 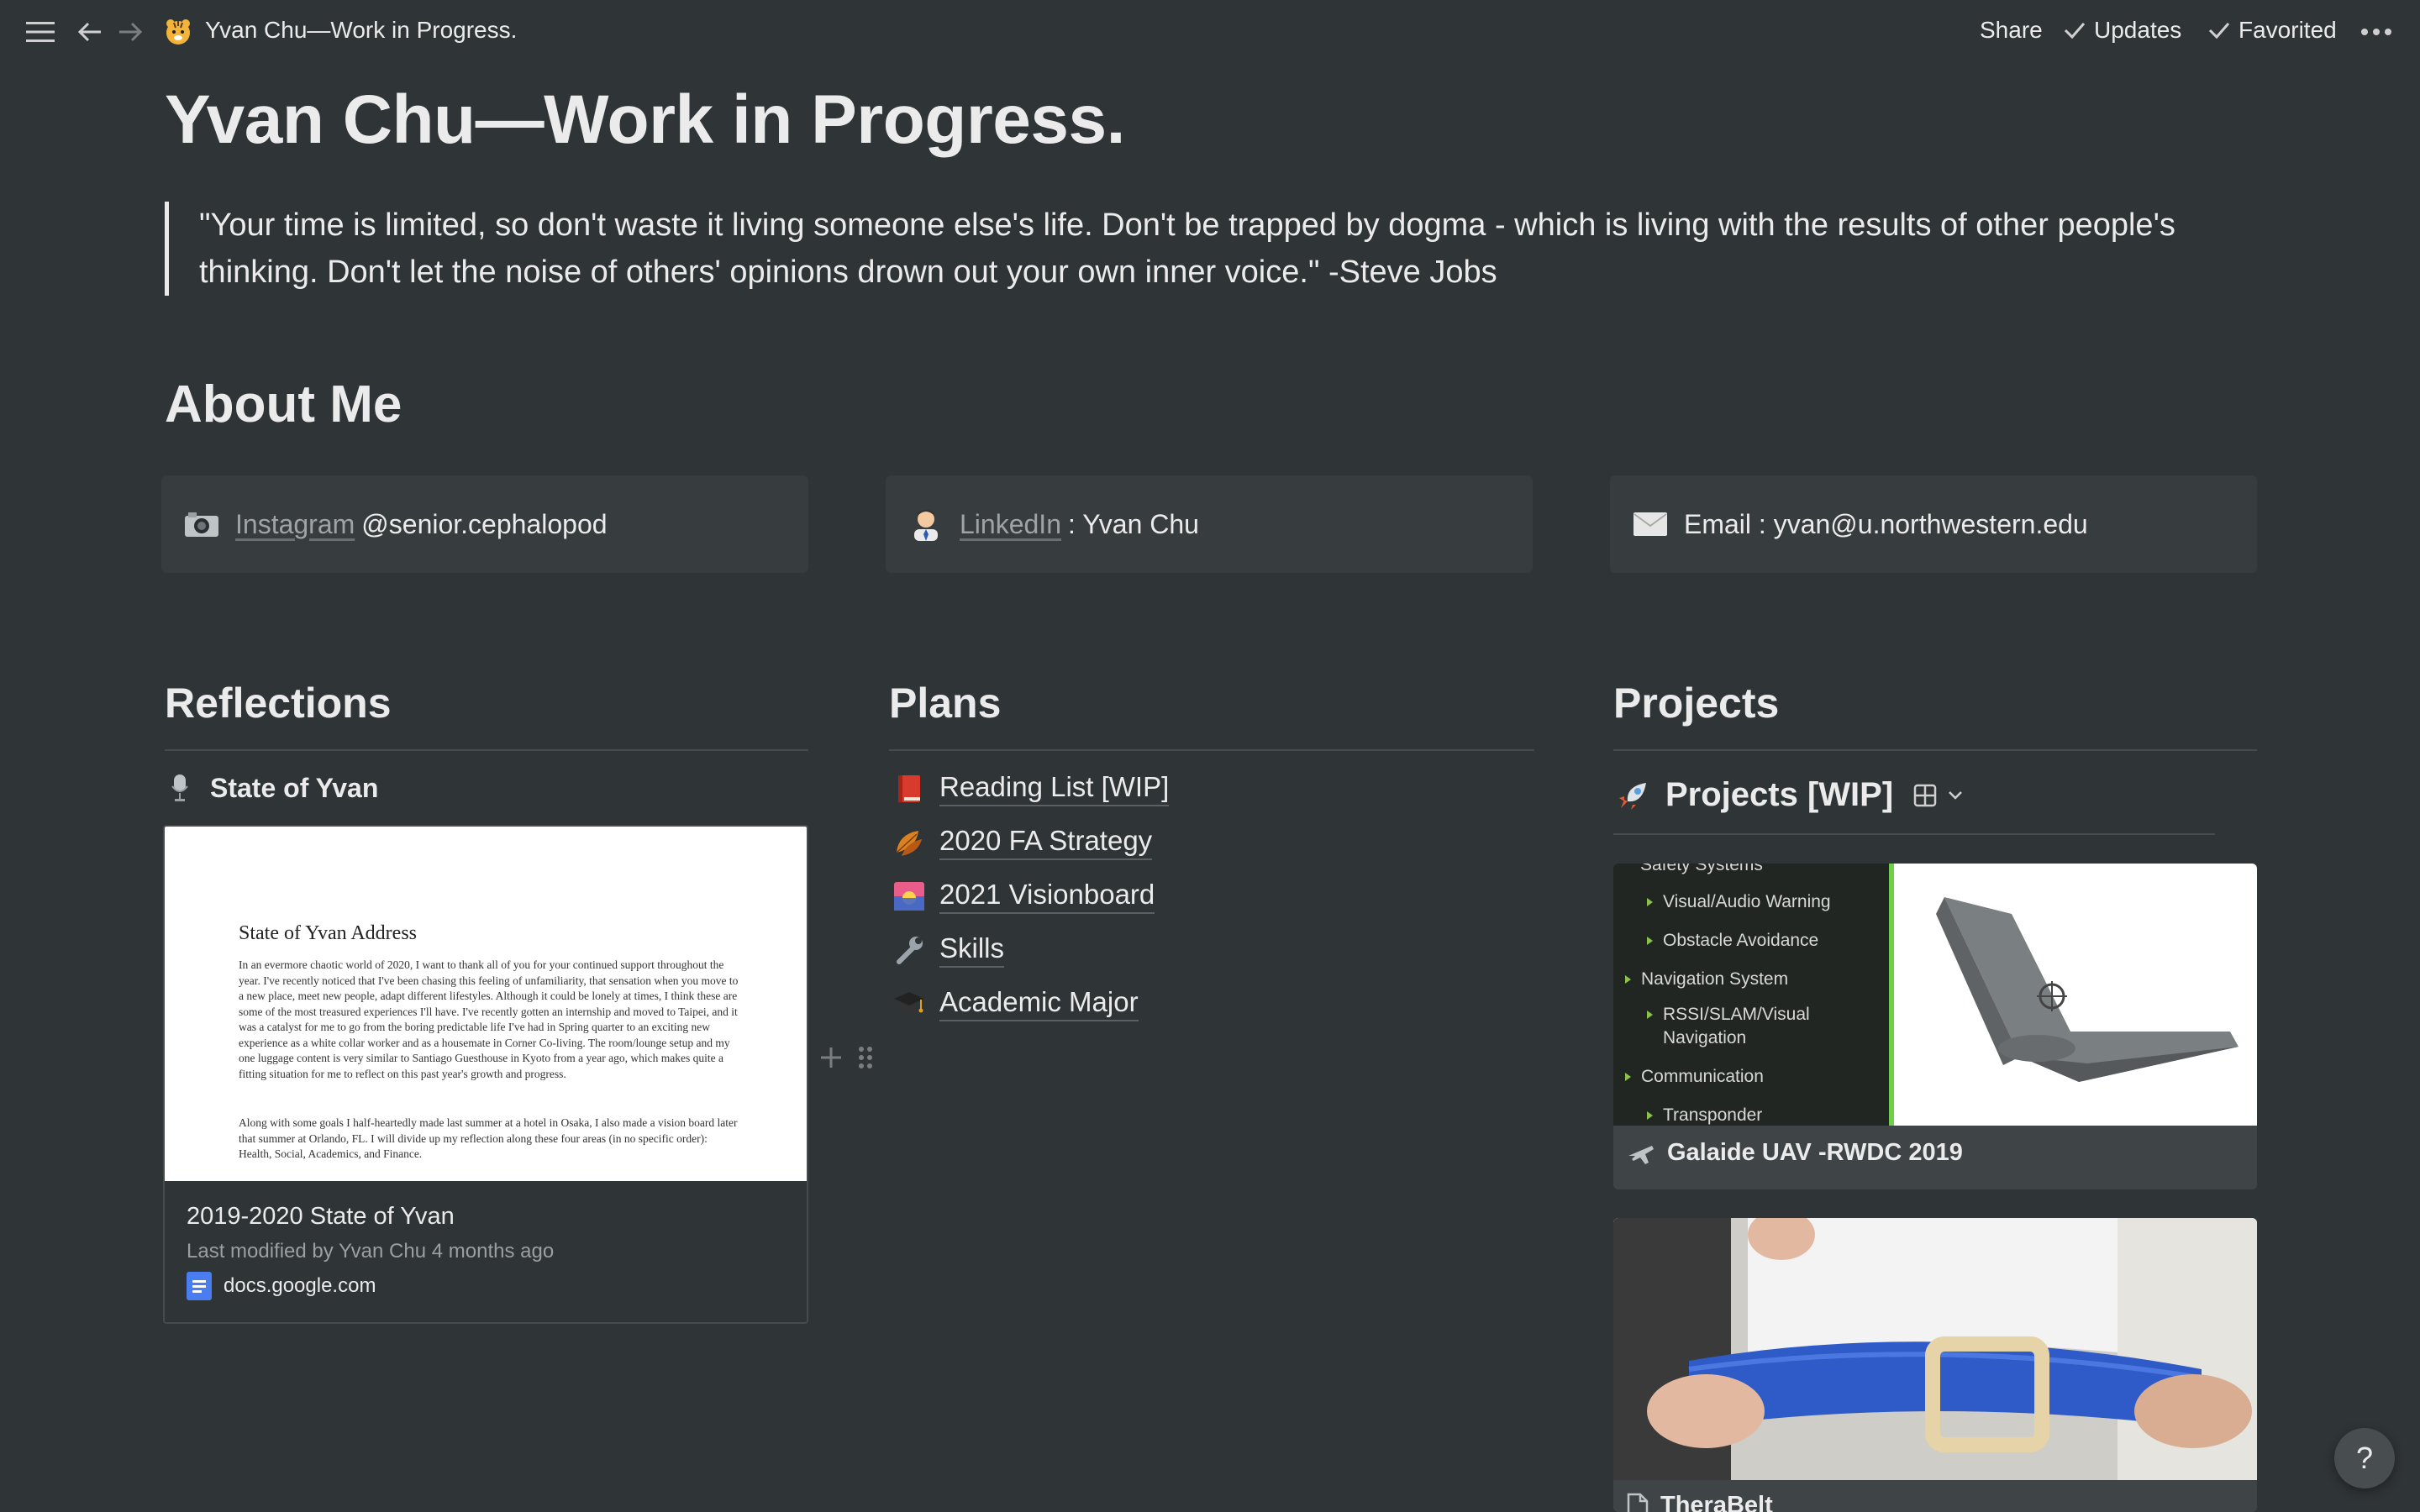 I want to click on breadcrumb-title: Yvan Chu—Work in Progress., so click(x=361, y=30).